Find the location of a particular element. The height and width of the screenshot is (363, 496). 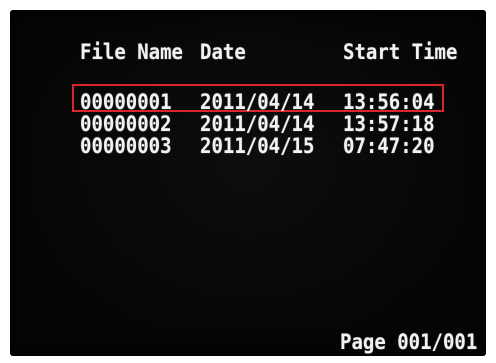

row-1-start-time: 13:56:04 is located at coordinates (389, 102).